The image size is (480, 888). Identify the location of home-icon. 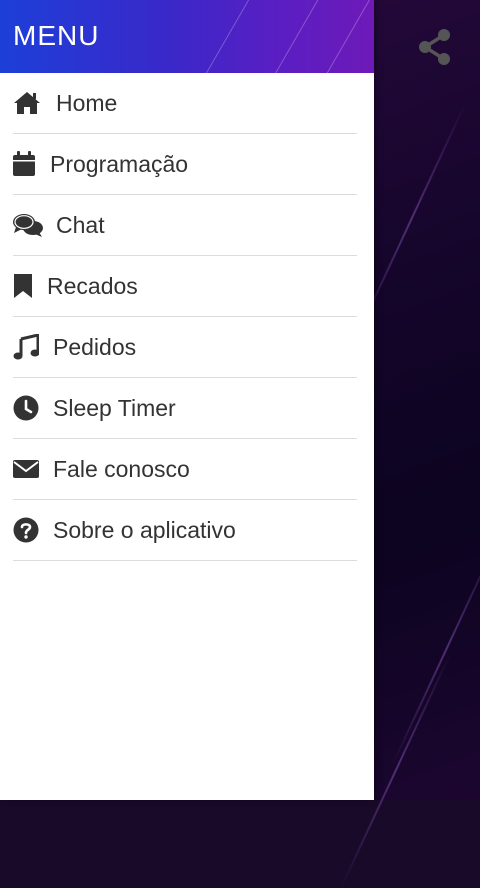
(34, 103).